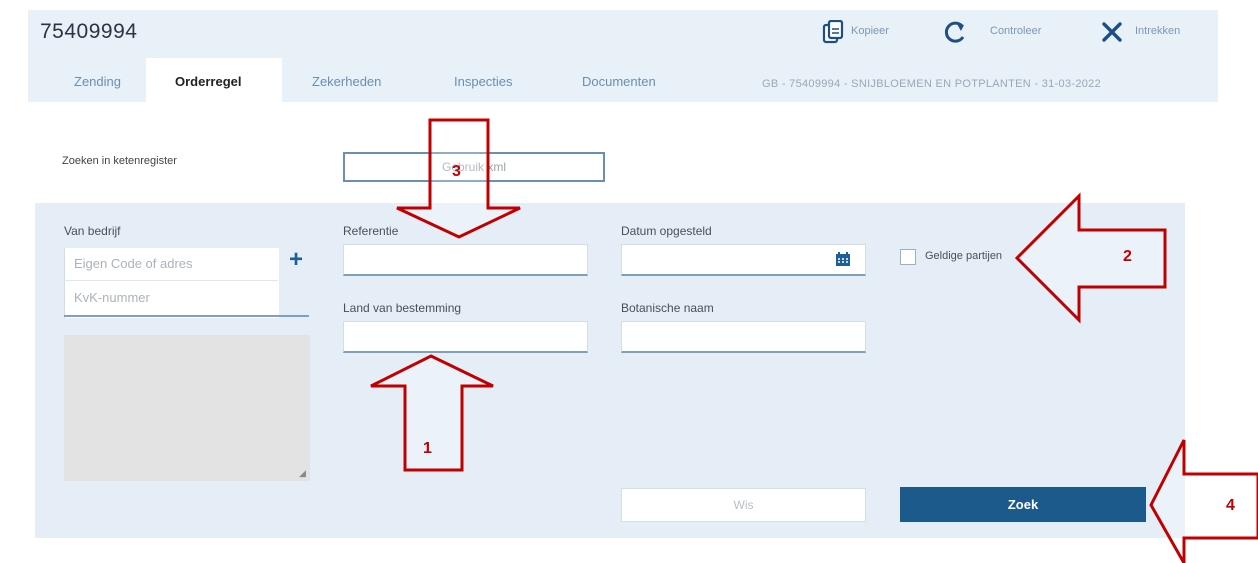  Describe the element at coordinates (1230, 505) in the screenshot. I see `annotation-number-4: 4` at that location.